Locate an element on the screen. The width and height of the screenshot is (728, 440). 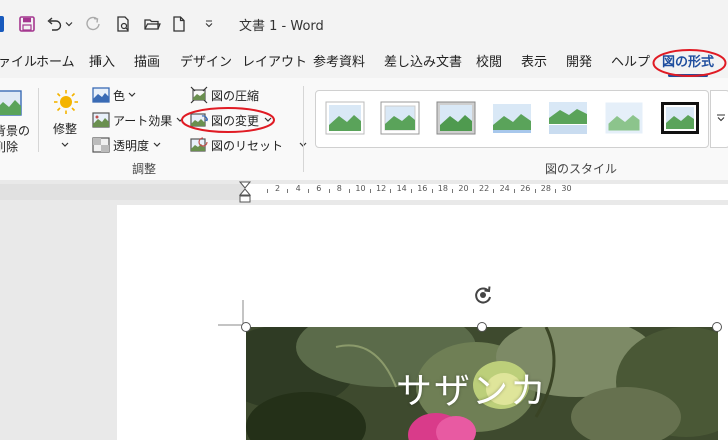
ruler-number: 30 is located at coordinates (566, 188).